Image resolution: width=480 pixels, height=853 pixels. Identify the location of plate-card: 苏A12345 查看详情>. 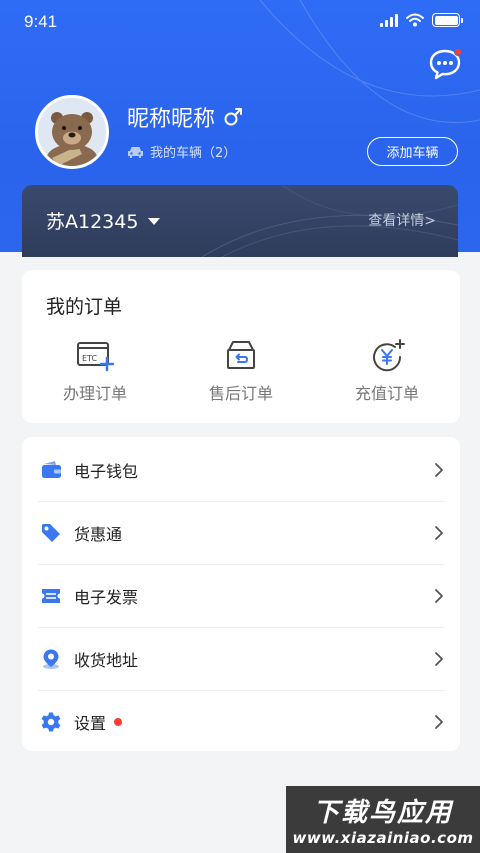
(240, 221).